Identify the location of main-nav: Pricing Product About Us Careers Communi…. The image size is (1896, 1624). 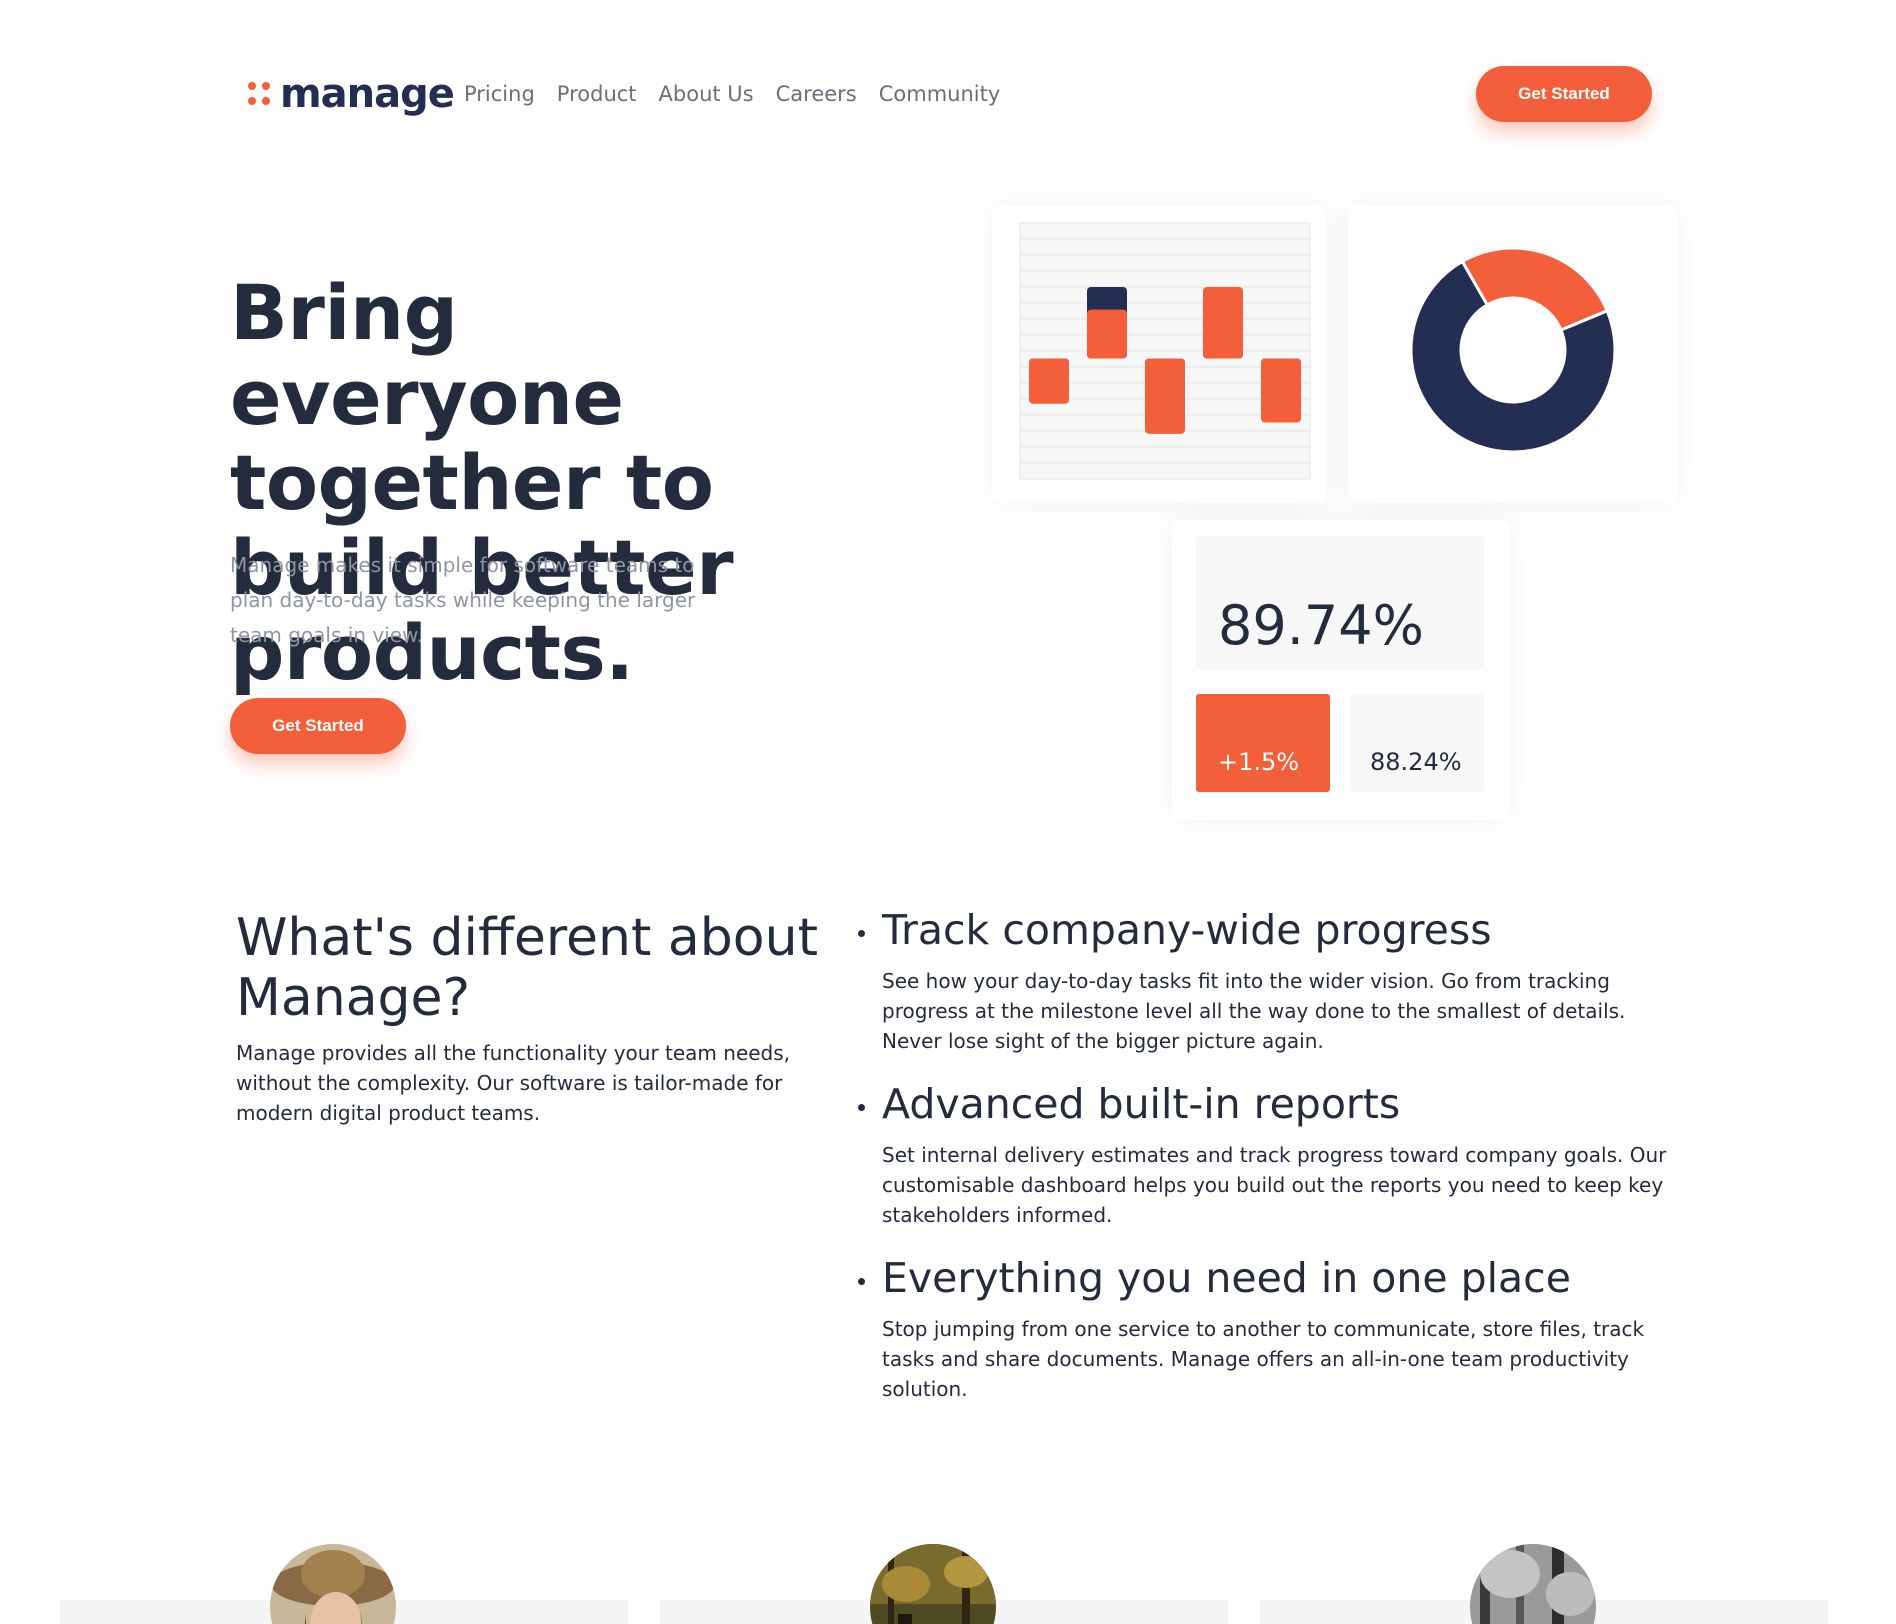
(732, 94).